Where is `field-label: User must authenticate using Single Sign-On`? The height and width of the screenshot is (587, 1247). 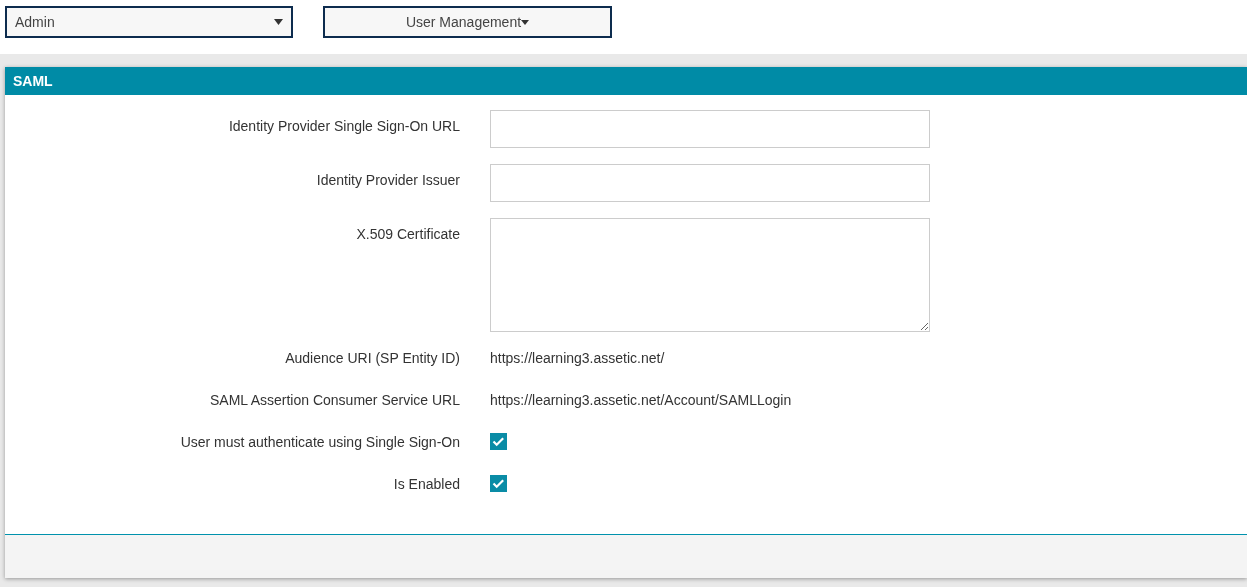 field-label: User must authenticate using Single Sign-On is located at coordinates (319, 442).